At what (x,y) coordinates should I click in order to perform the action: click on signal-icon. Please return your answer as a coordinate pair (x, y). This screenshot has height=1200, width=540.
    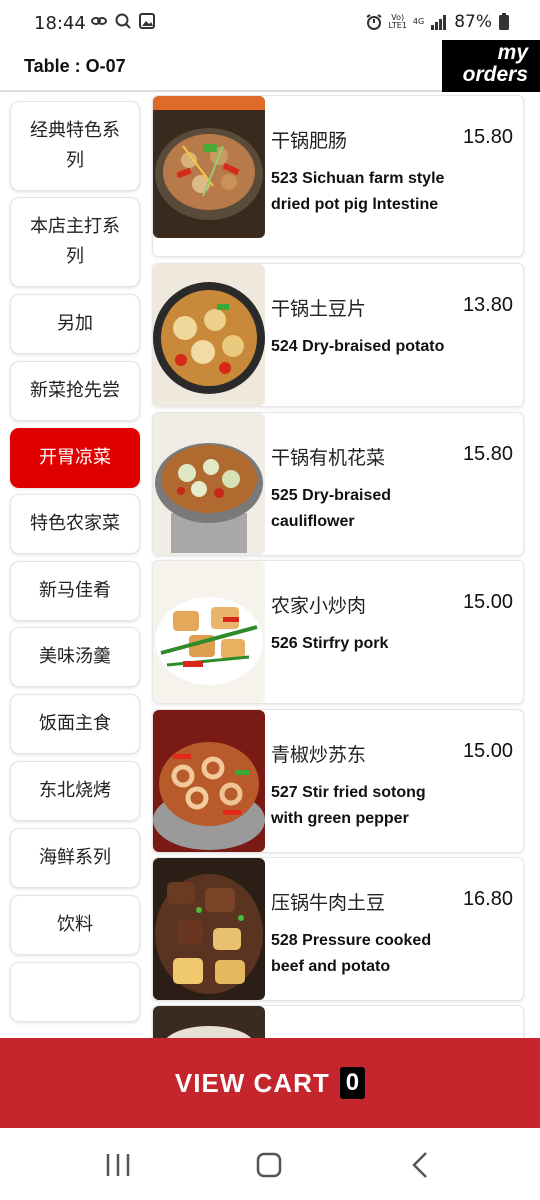
    Looking at the image, I should click on (439, 22).